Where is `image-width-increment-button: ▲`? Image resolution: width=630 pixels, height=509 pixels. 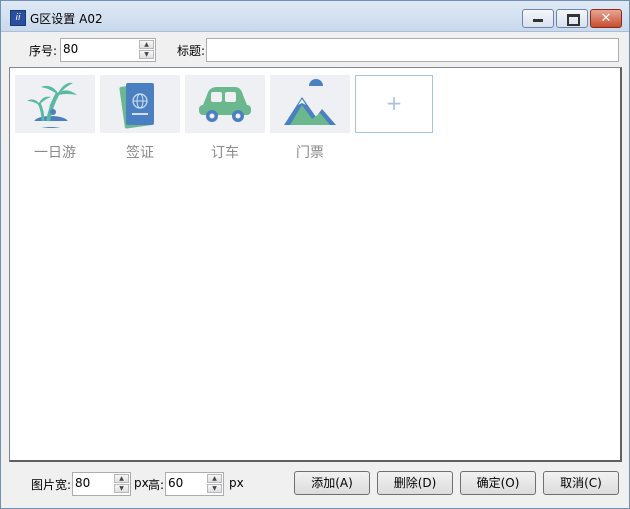 image-width-increment-button: ▲ is located at coordinates (121, 478).